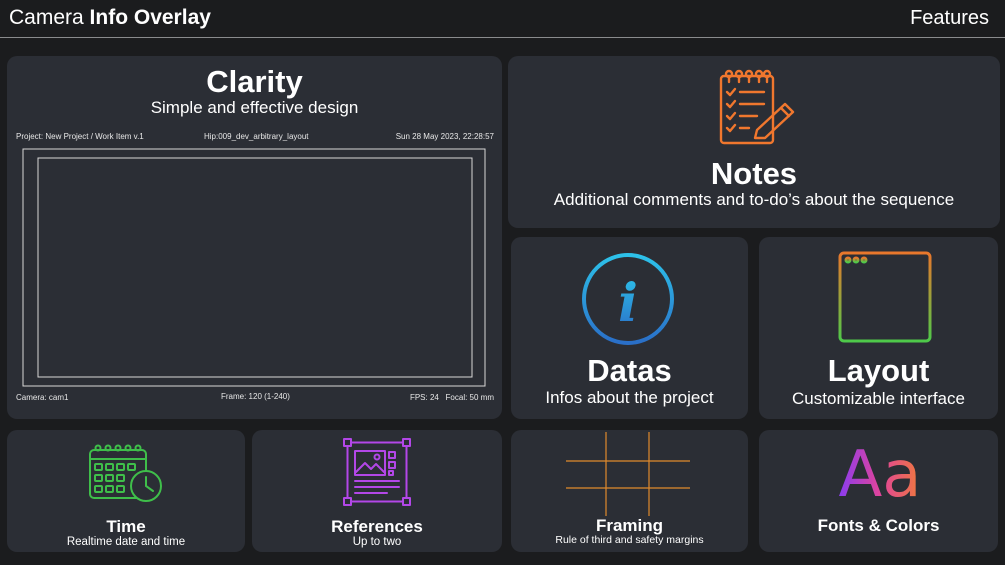  Describe the element at coordinates (629, 397) in the screenshot. I see `datas-subtitle: Infos about the project` at that location.